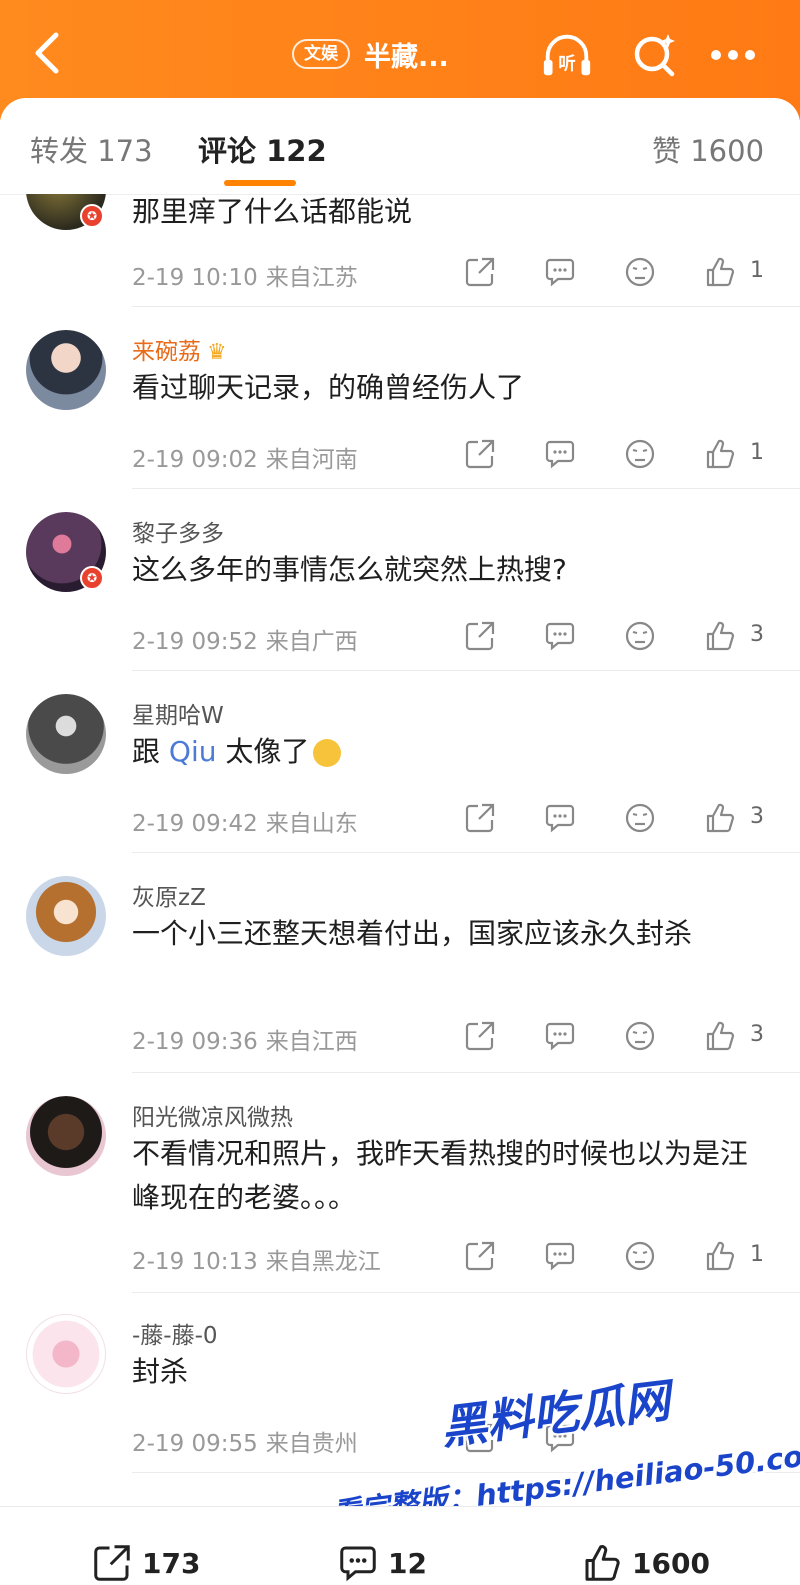 The image size is (800, 1585). Describe the element at coordinates (328, 387) in the screenshot. I see `comment-text: 看过聊天记录，的确曾经伤人了` at that location.